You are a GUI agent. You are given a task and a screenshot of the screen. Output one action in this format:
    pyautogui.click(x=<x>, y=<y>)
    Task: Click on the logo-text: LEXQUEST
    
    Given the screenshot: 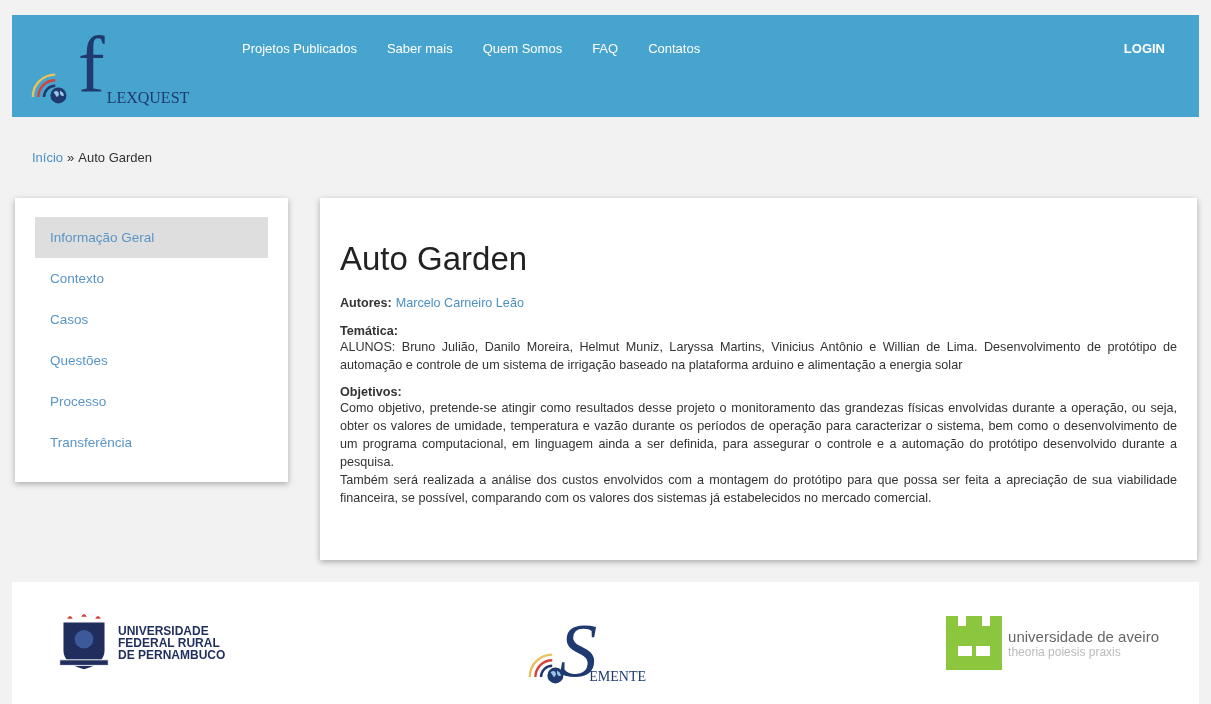 What is the action you would take?
    pyautogui.click(x=148, y=98)
    